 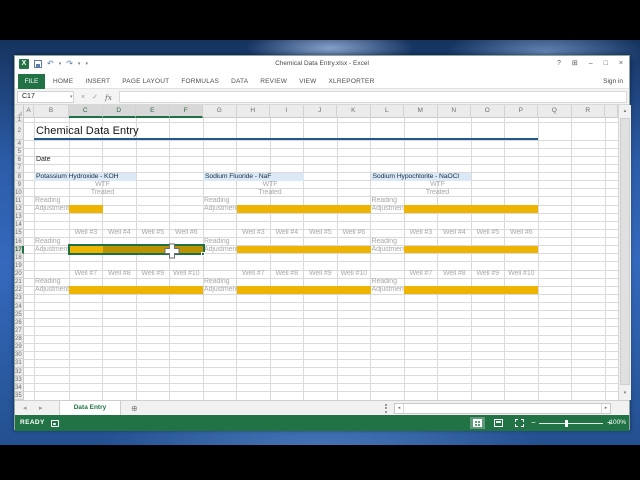 I want to click on cell-section-3-reading-r16: Reading, so click(x=390, y=242).